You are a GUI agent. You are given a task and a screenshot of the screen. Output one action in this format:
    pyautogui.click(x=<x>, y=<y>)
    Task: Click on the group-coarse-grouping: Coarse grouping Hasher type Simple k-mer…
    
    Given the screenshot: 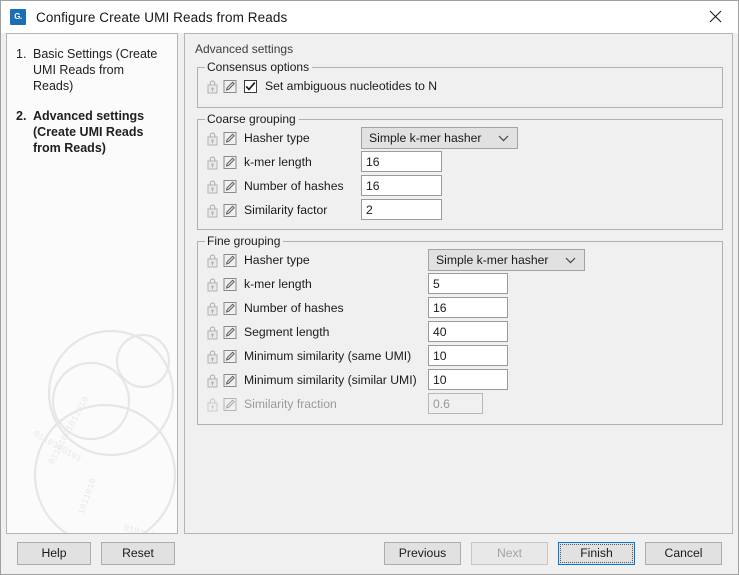 What is the action you would take?
    pyautogui.click(x=460, y=171)
    